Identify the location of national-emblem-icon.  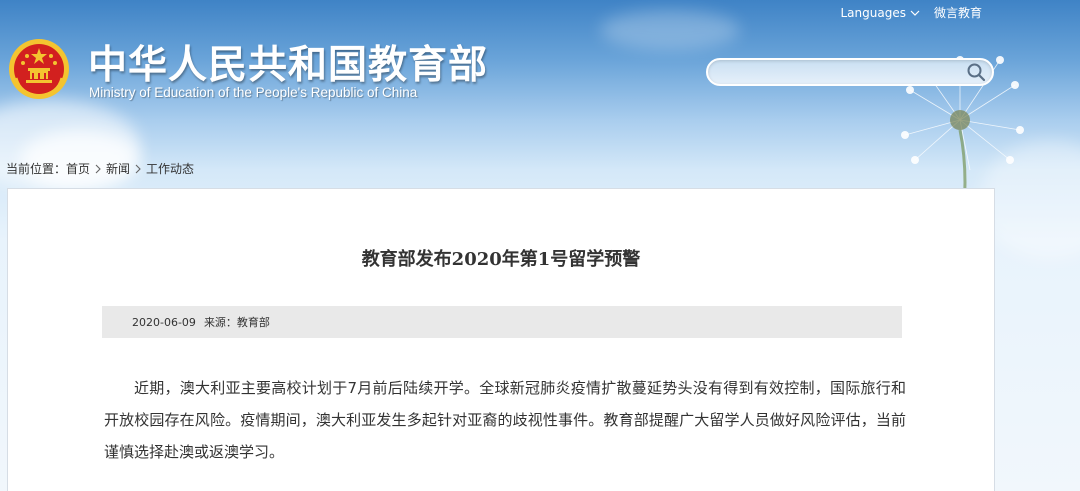
(39, 69).